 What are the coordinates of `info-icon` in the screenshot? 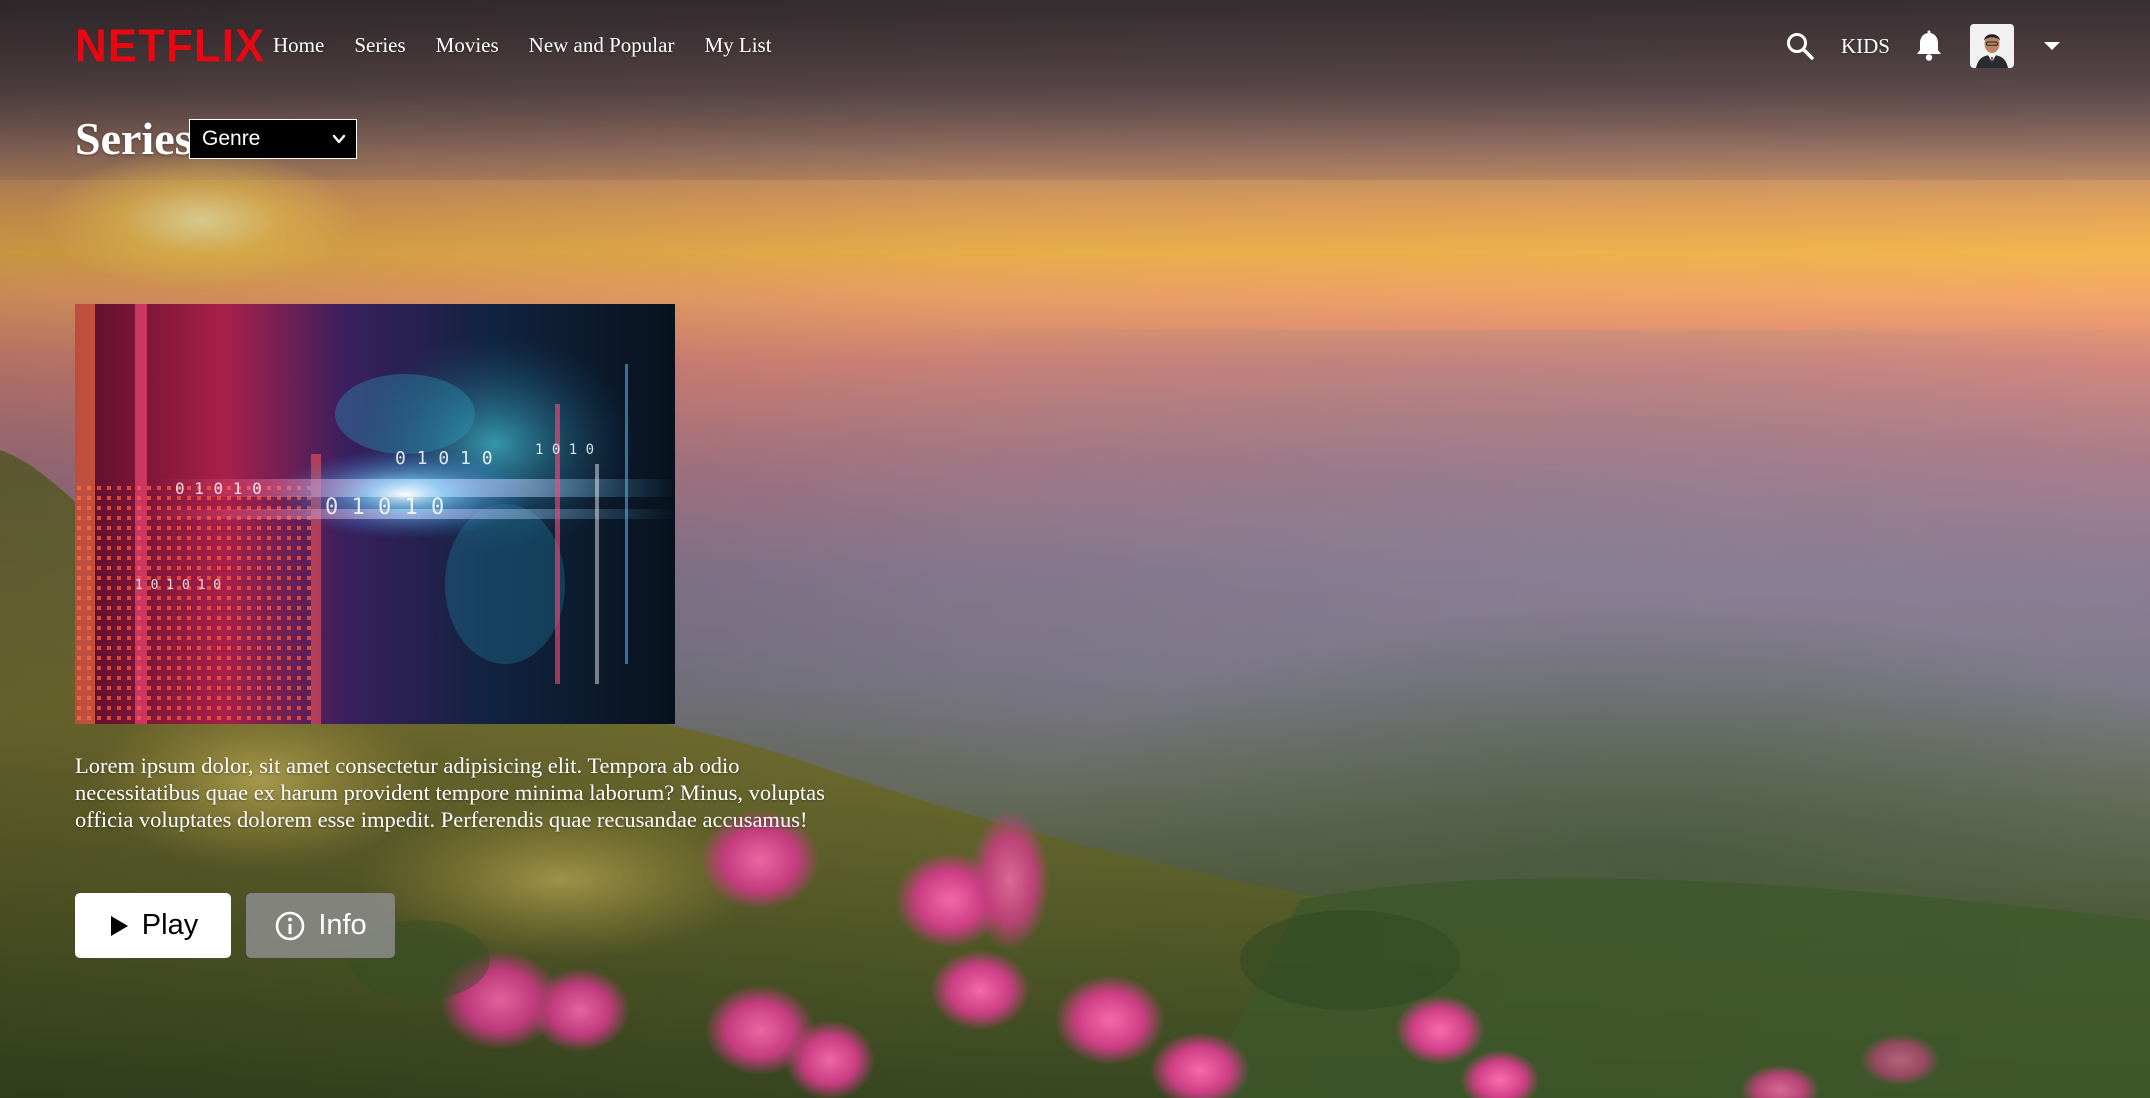 It's located at (290, 925).